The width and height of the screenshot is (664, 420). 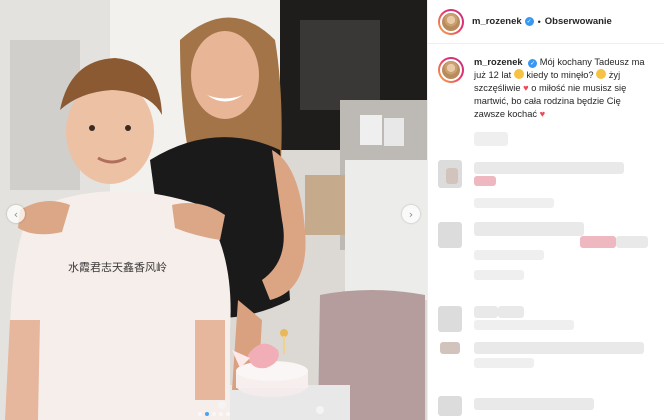 What do you see at coordinates (451, 70) in the screenshot?
I see `caption-avatar` at bounding box center [451, 70].